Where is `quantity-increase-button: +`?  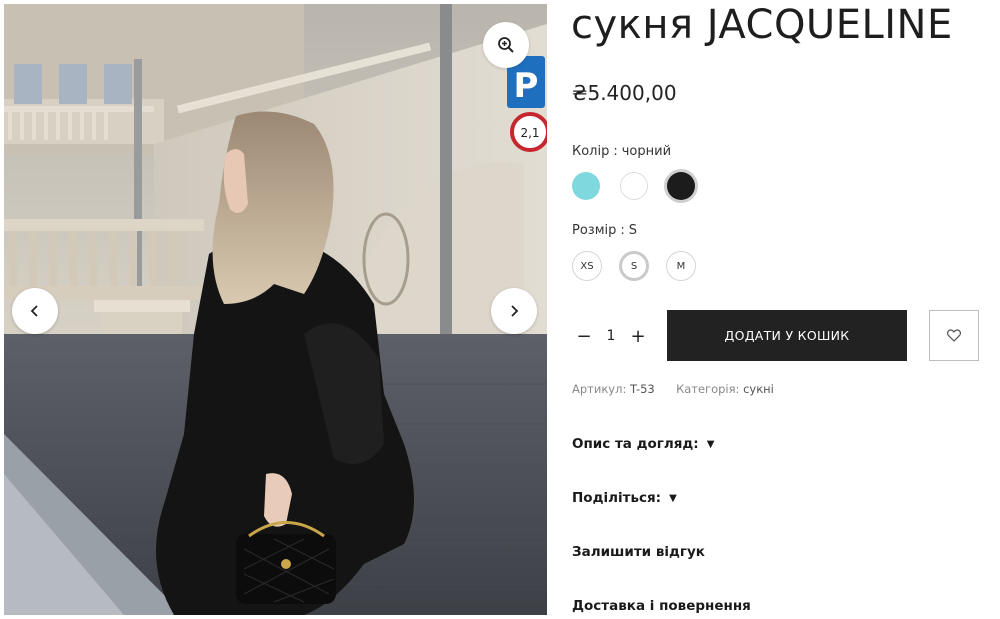 quantity-increase-button: + is located at coordinates (638, 336).